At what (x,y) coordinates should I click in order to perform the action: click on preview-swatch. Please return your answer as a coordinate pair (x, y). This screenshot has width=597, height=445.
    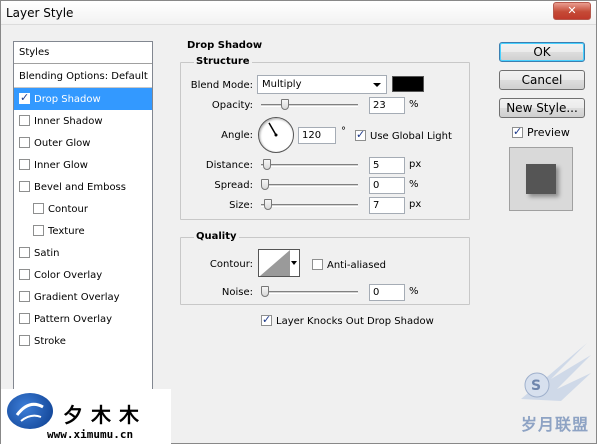
    Looking at the image, I should click on (541, 179).